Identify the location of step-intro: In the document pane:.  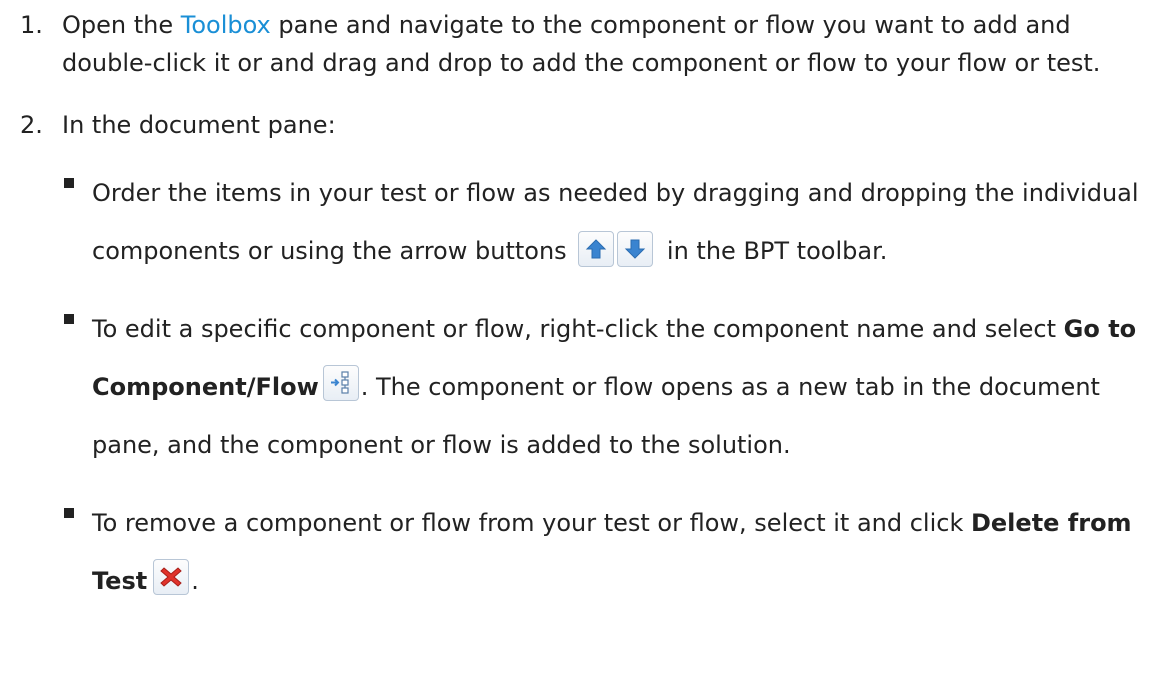
(199, 125).